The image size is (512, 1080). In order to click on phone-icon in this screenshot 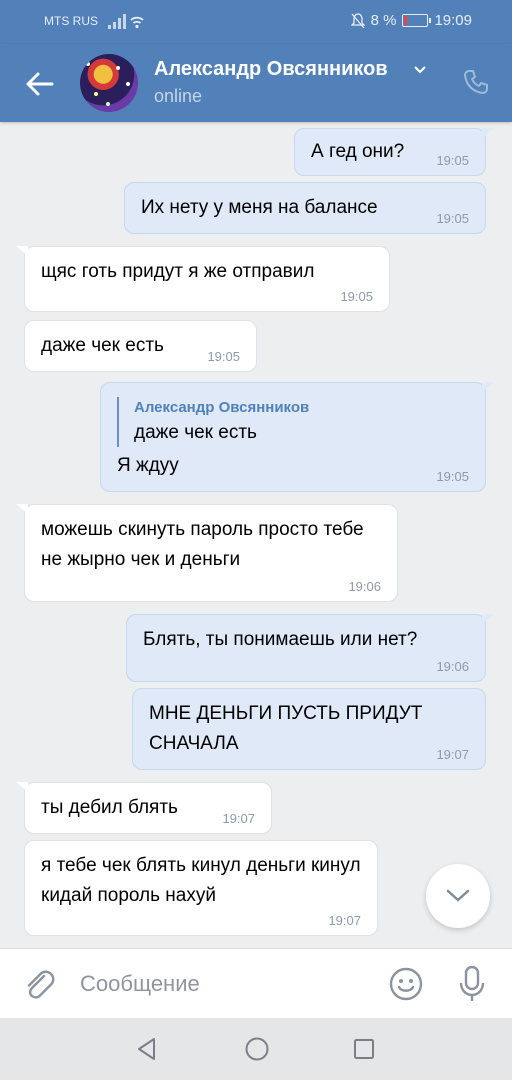, I will do `click(476, 82)`.